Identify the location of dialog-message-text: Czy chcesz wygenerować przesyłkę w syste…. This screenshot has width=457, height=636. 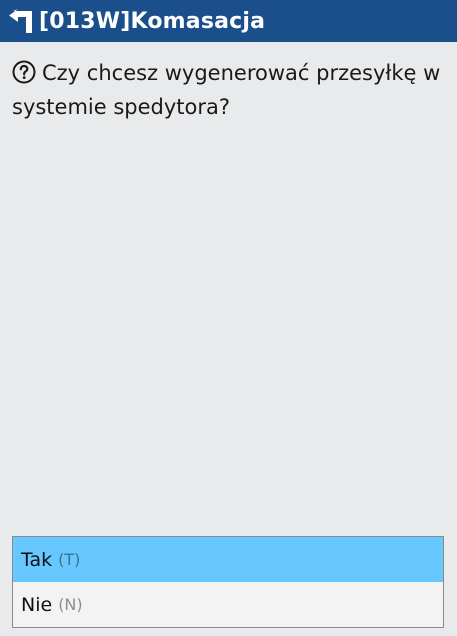
(226, 90).